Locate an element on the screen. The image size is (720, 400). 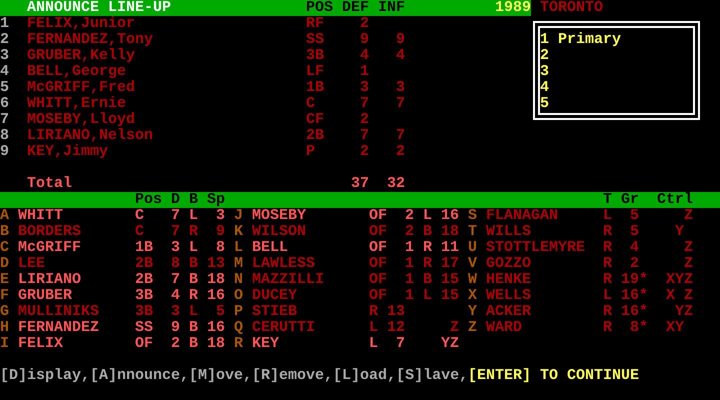
bats-value: R is located at coordinates (427, 248).